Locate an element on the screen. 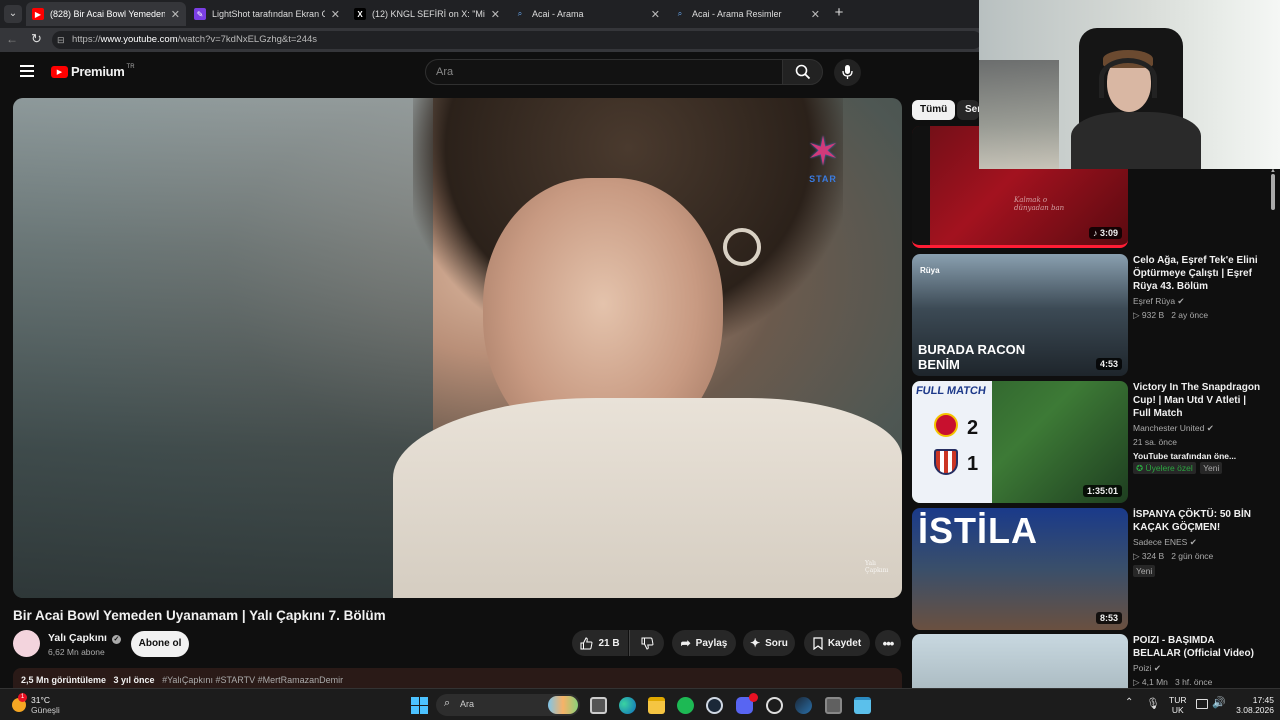  language-secondary: UK is located at coordinates (1177, 710).